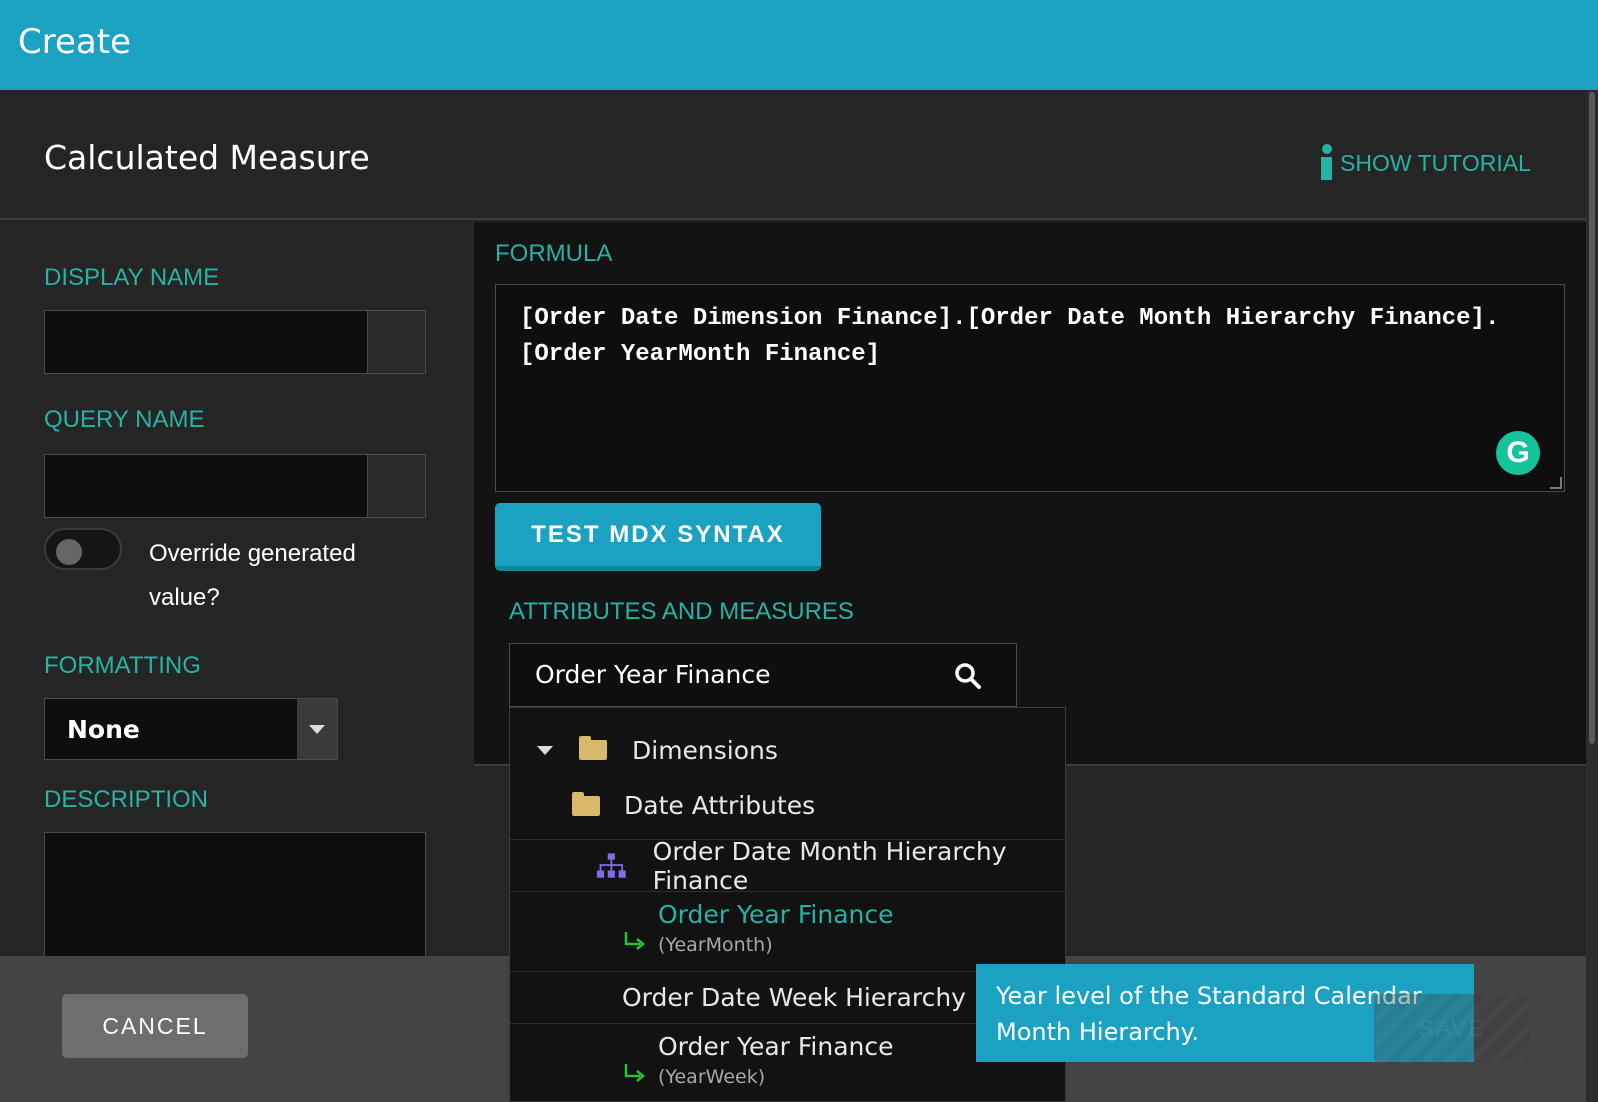 The width and height of the screenshot is (1598, 1102). I want to click on query-name-label: QUERY NAME, so click(124, 419).